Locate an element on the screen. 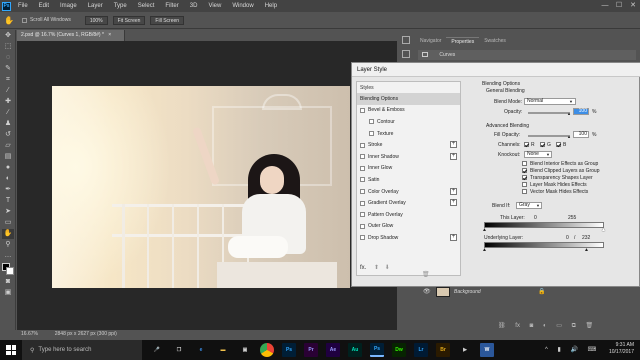 Image resolution: width=640 pixels, height=360 pixels. edge-icon: e is located at coordinates (201, 350).